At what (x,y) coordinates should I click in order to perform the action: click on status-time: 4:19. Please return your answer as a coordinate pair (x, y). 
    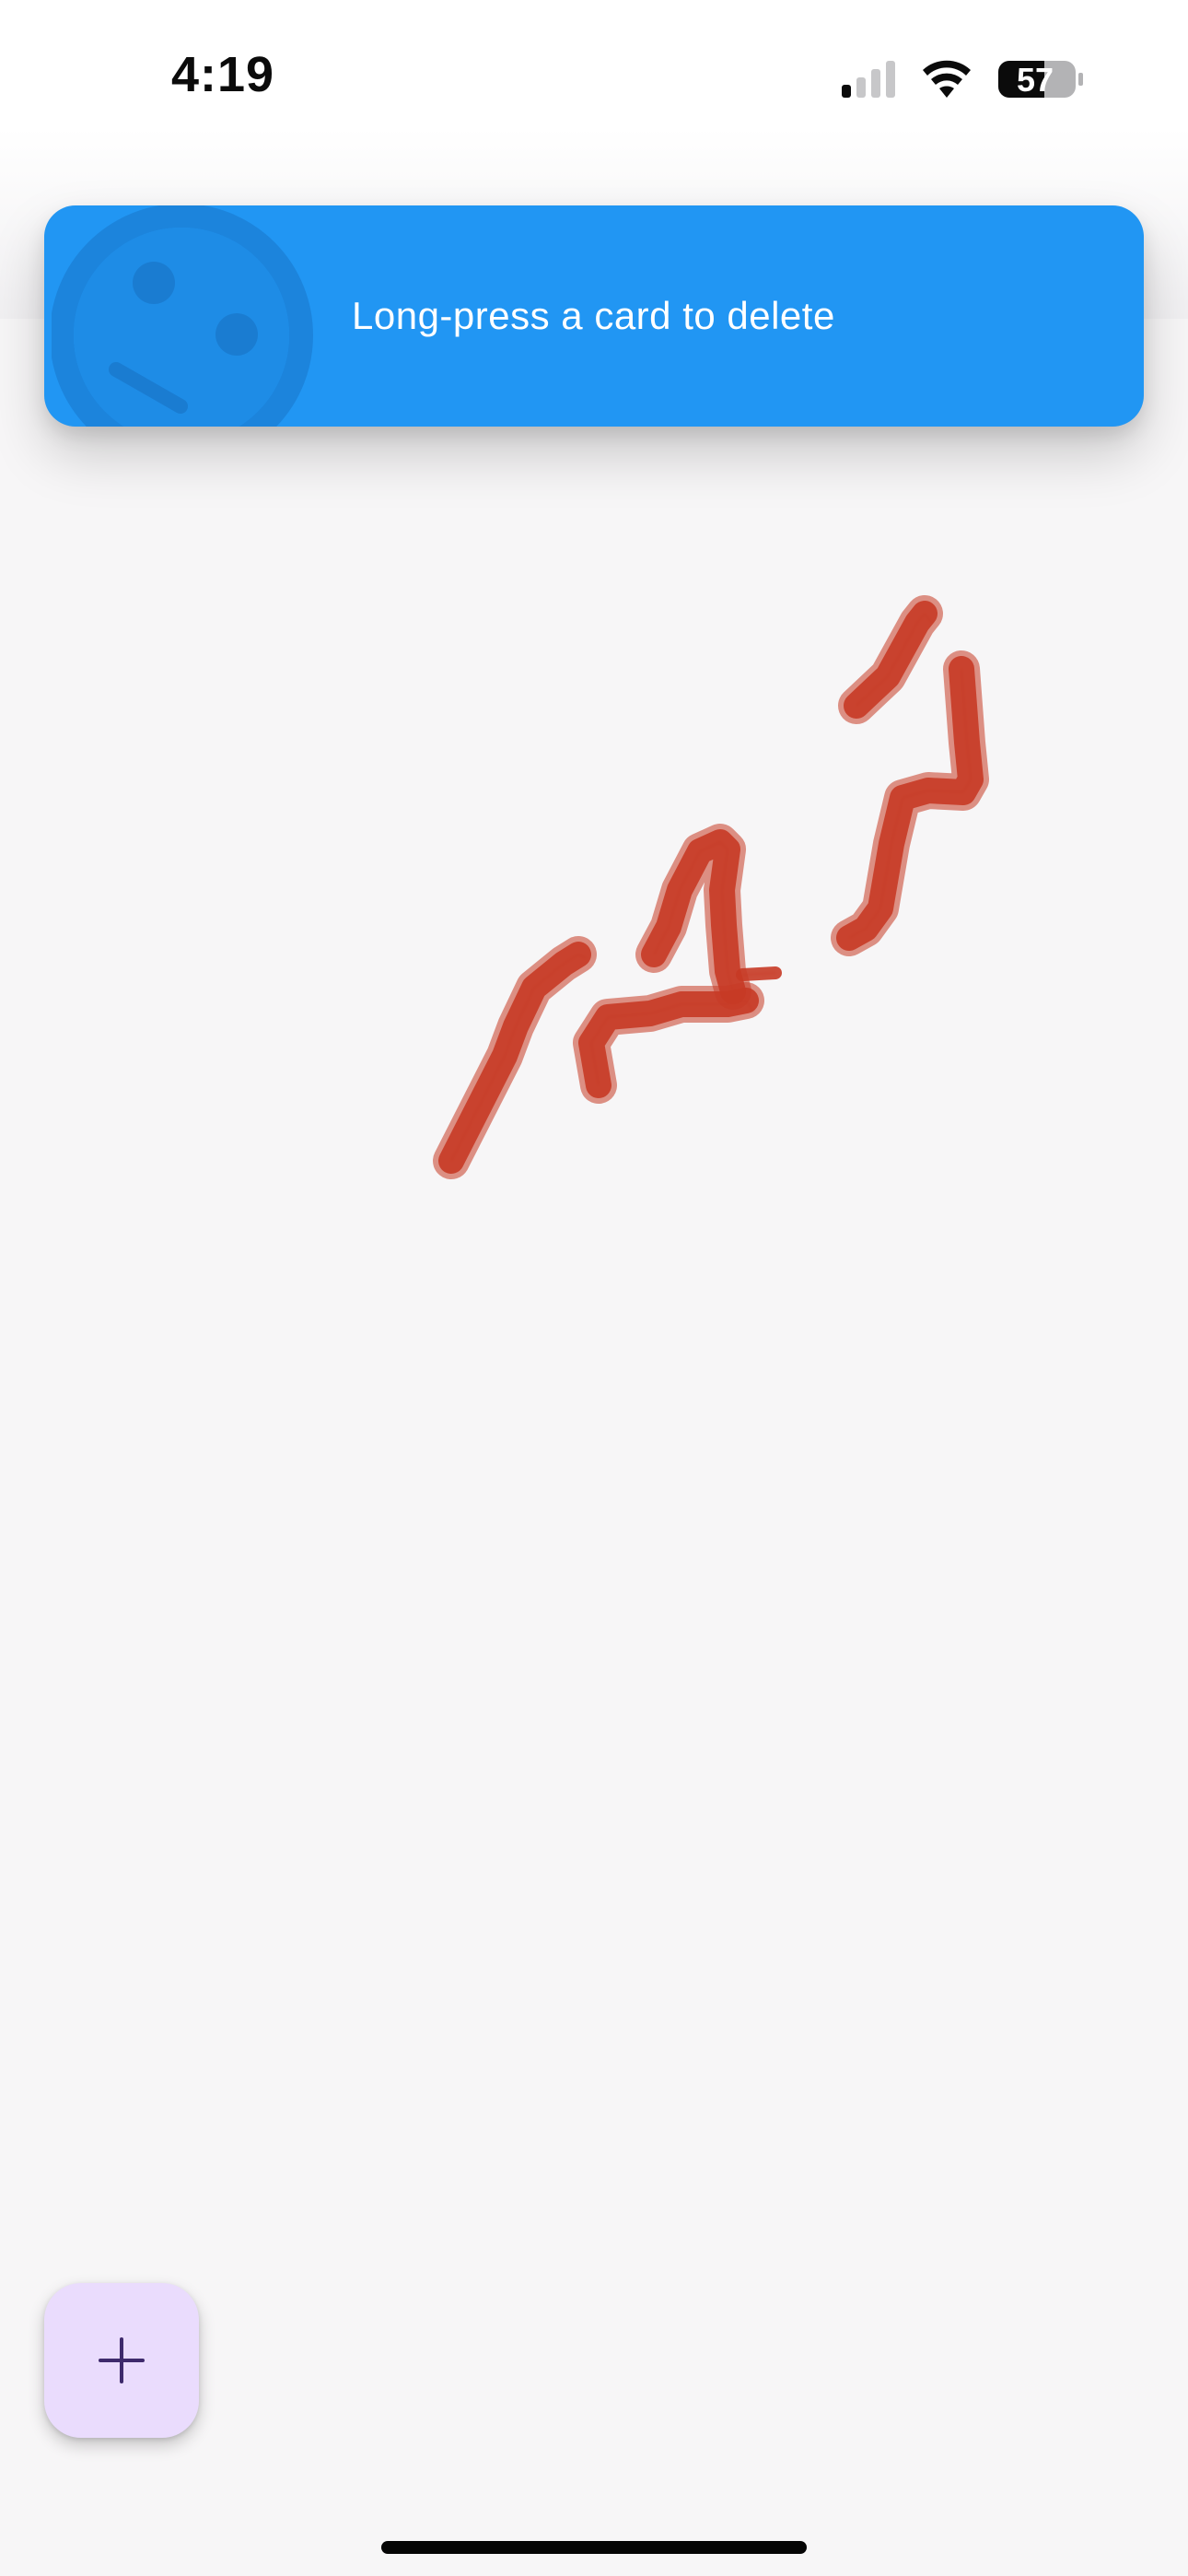
    Looking at the image, I should click on (223, 74).